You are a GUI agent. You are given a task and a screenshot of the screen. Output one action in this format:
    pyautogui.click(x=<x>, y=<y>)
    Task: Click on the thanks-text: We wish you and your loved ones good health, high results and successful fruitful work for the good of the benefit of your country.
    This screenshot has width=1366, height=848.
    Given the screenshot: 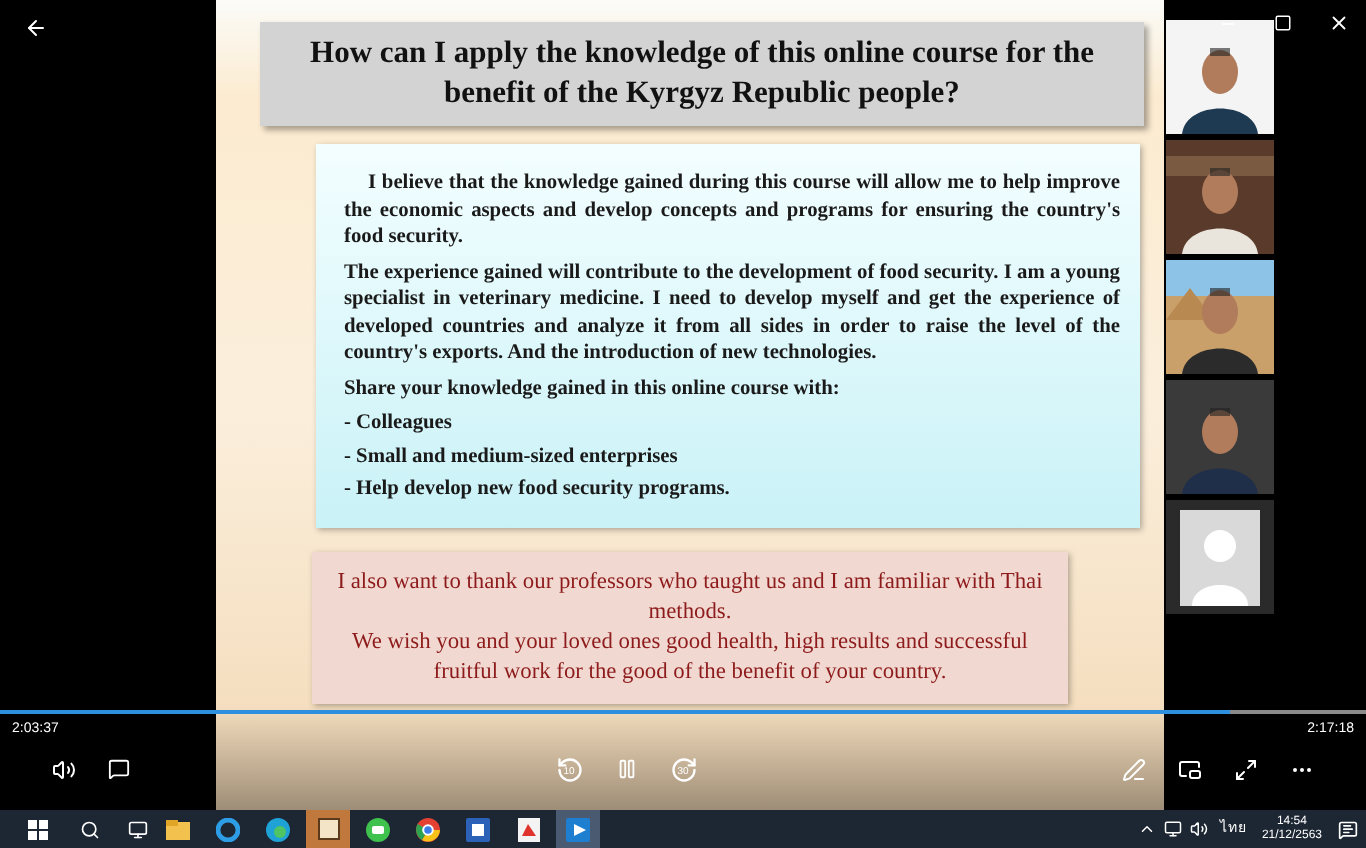 What is the action you would take?
    pyautogui.click(x=690, y=657)
    